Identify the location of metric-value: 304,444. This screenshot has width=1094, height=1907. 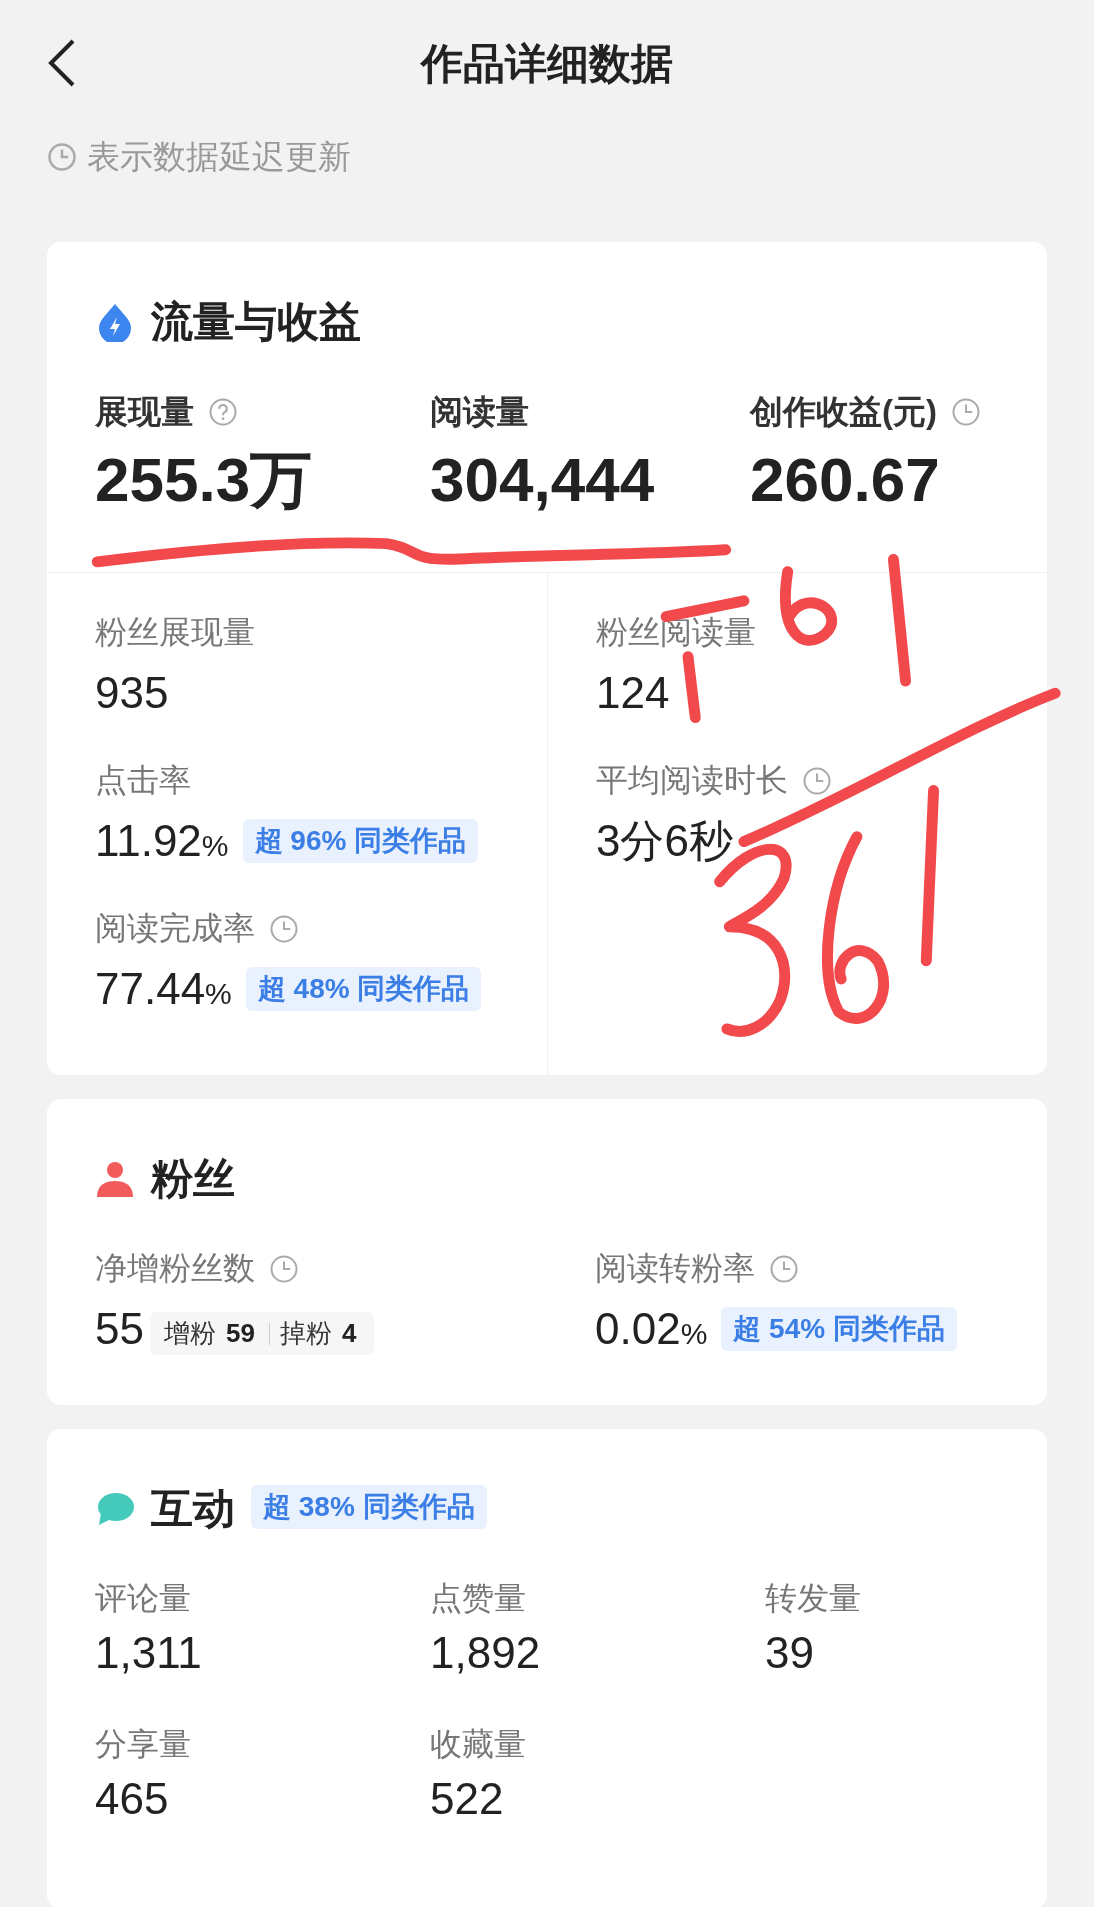
(543, 480).